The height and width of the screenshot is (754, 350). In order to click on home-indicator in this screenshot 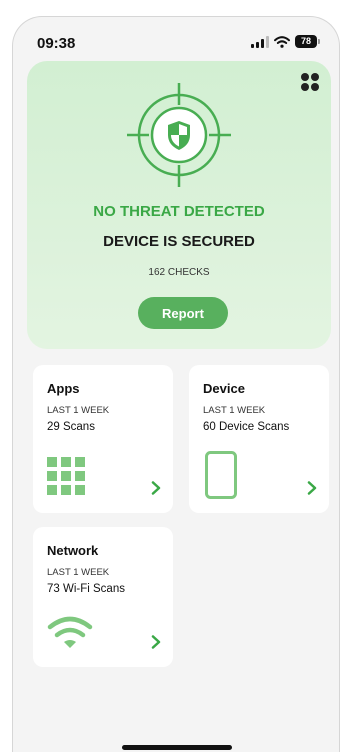, I will do `click(177, 747)`.